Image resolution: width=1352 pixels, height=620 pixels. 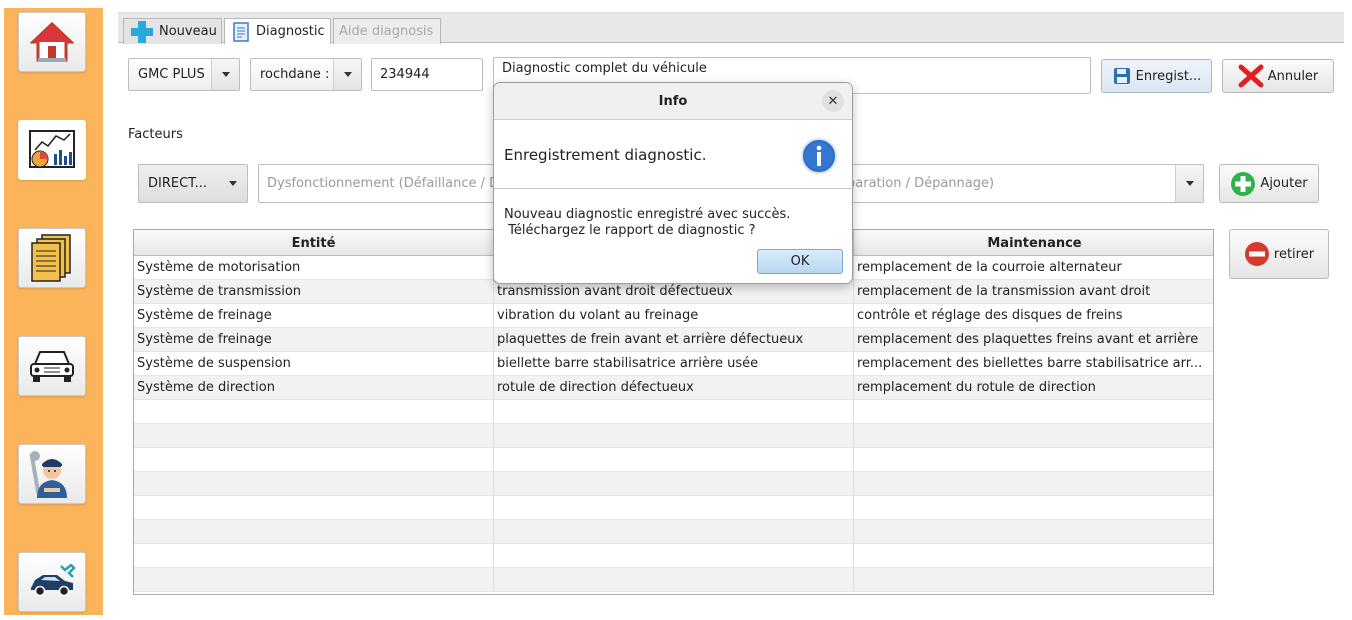 What do you see at coordinates (1033, 243) in the screenshot?
I see `column-header-maintenance: Maintenance` at bounding box center [1033, 243].